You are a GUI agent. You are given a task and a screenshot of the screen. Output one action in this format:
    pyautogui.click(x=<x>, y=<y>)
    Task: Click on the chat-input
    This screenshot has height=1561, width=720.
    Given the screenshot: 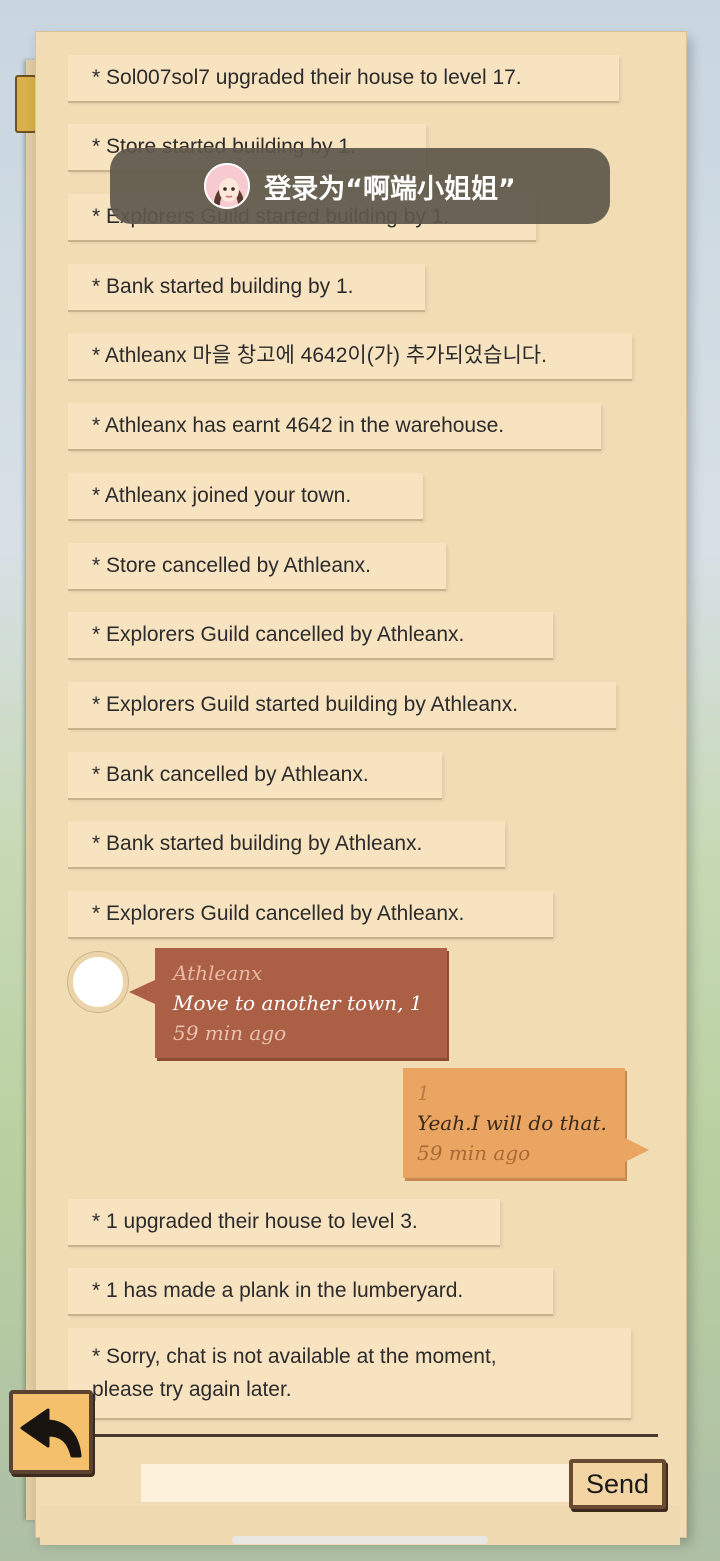 What is the action you would take?
    pyautogui.click(x=355, y=1483)
    